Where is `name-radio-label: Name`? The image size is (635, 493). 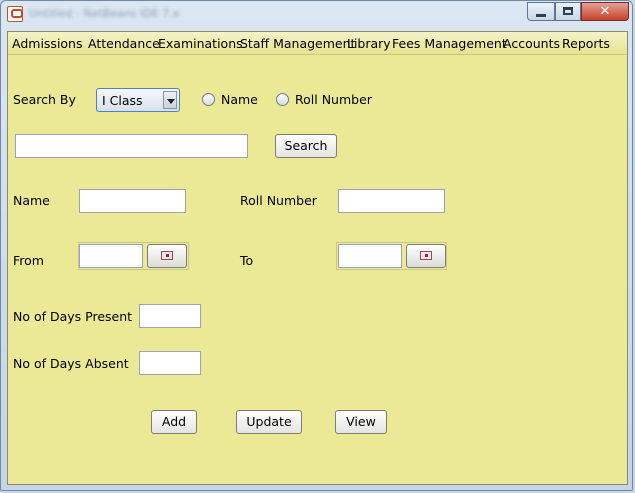
name-radio-label: Name is located at coordinates (239, 99).